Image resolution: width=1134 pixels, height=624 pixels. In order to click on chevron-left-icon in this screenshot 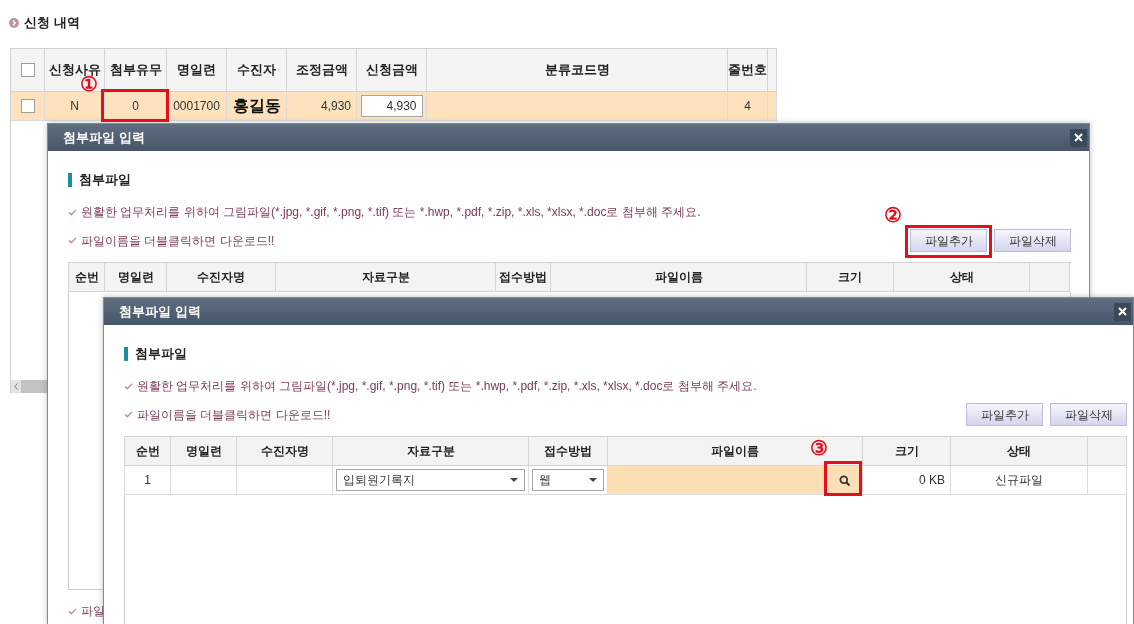, I will do `click(16, 386)`.